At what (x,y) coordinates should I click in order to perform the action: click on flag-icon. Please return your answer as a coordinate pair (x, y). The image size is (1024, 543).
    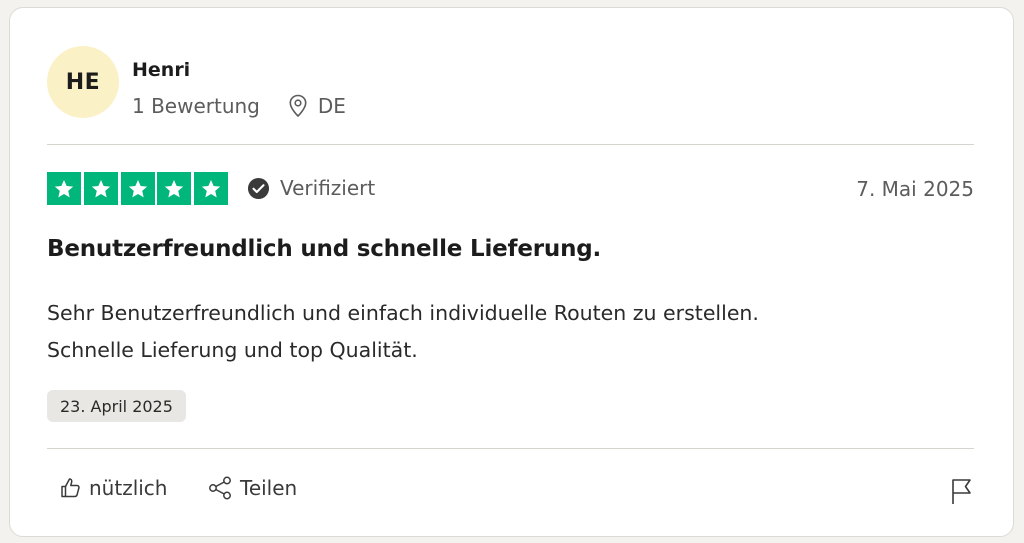
    Looking at the image, I should click on (961, 491).